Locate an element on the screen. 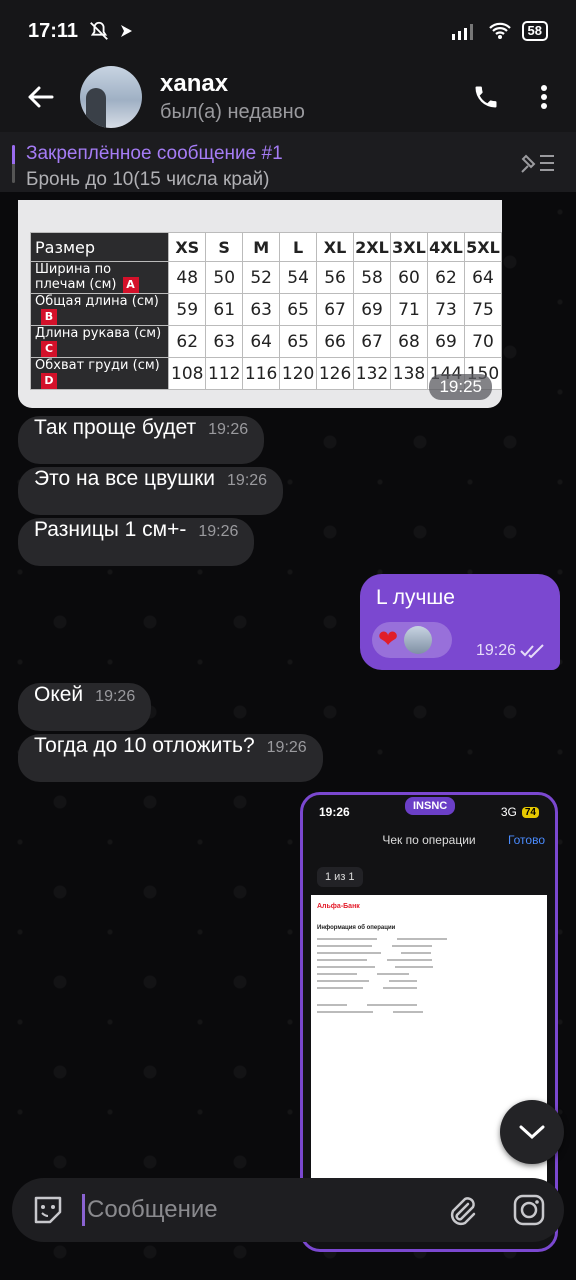  size-value-cell: 66 is located at coordinates (335, 341).